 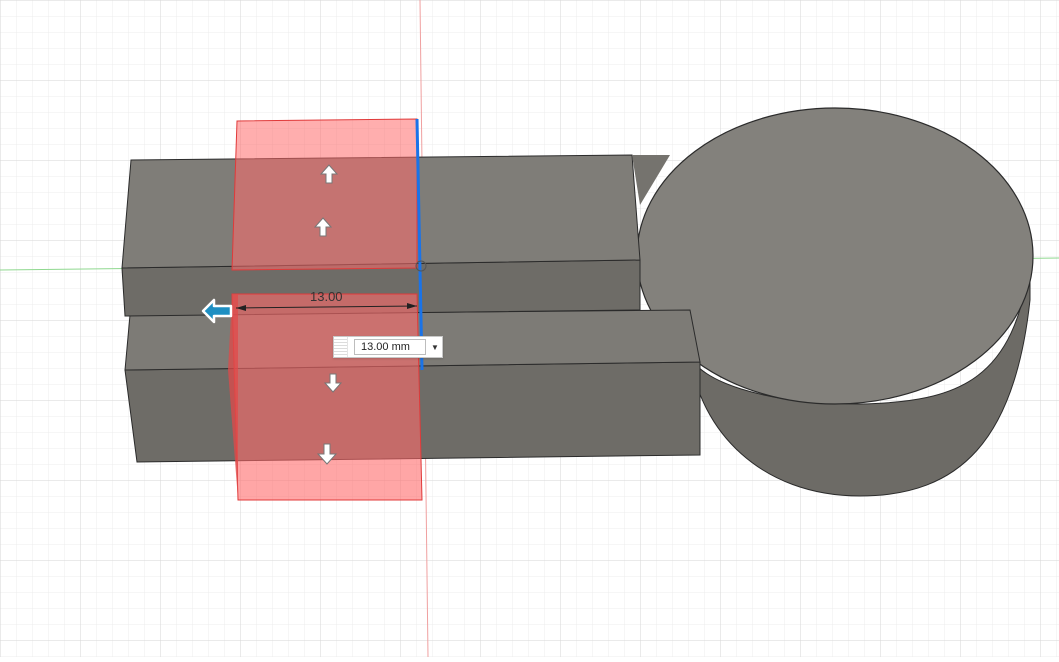 What do you see at coordinates (325, 309) in the screenshot?
I see `extrude-preview` at bounding box center [325, 309].